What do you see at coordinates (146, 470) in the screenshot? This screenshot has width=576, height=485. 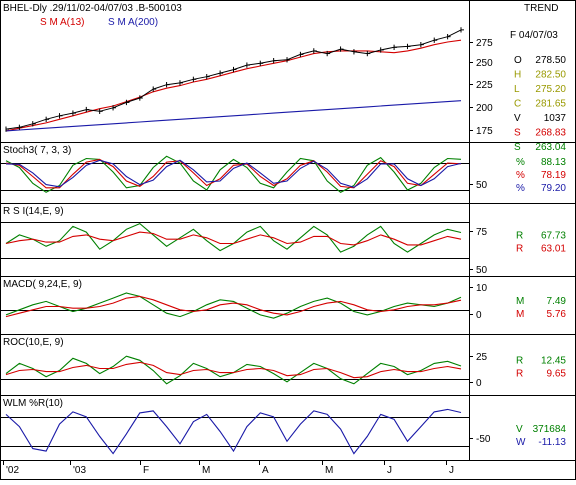 I see `x-tick-label: F` at bounding box center [146, 470].